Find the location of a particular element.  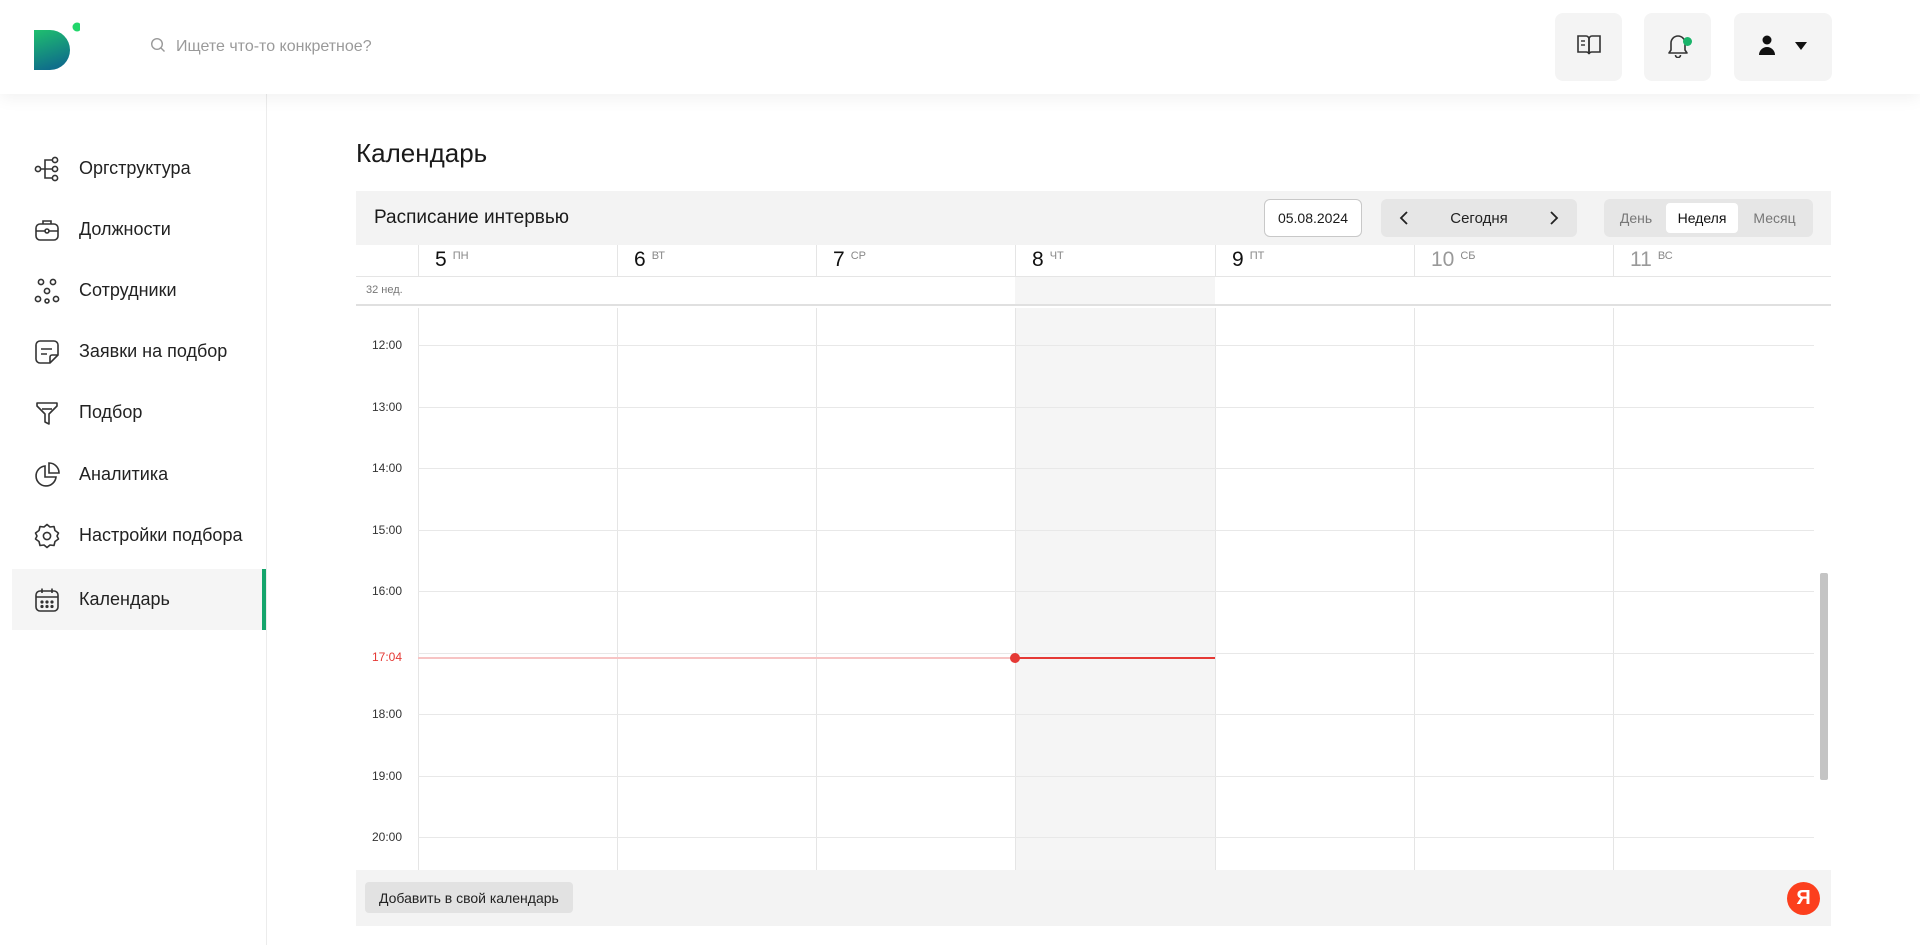

current-time-dot is located at coordinates (1015, 658).